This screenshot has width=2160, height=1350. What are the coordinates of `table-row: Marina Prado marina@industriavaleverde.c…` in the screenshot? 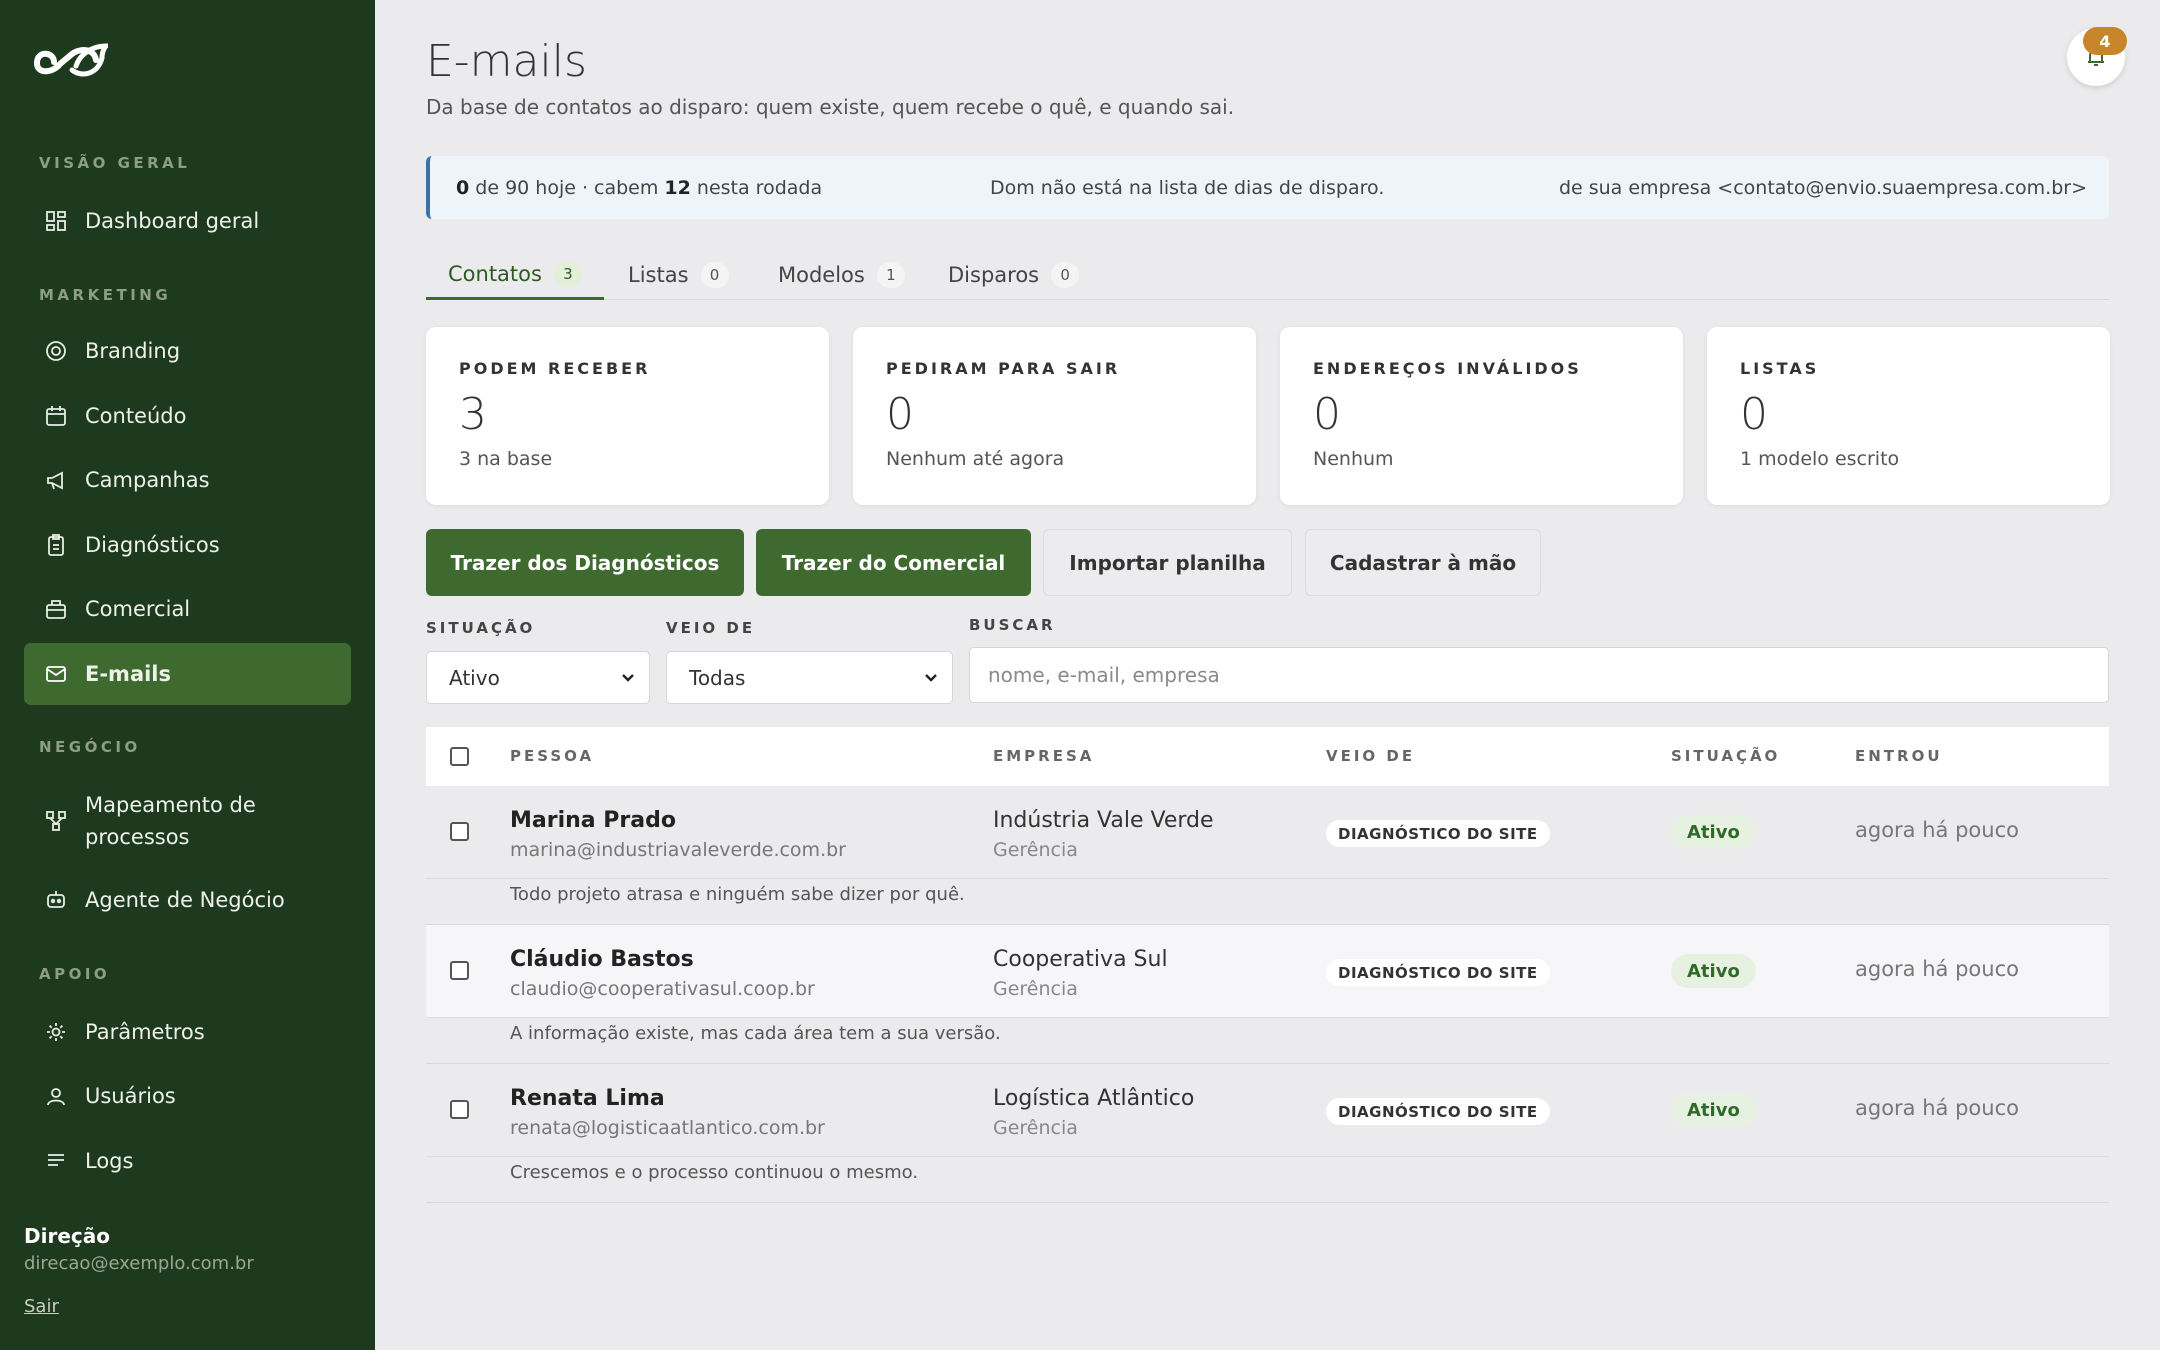 It's located at (1267, 855).